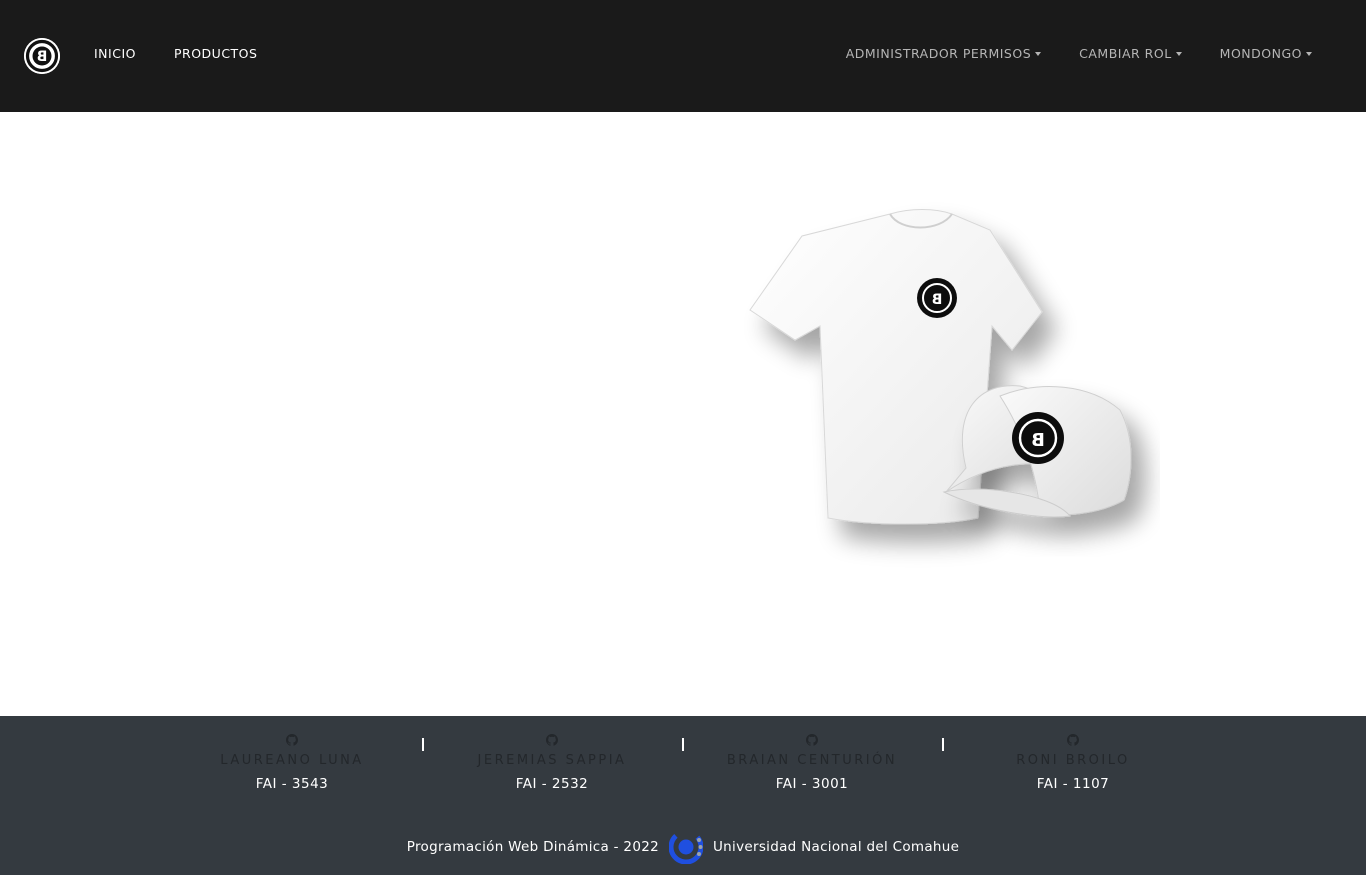  Describe the element at coordinates (552, 784) in the screenshot. I see `author-fai: FAI - 2532` at that location.